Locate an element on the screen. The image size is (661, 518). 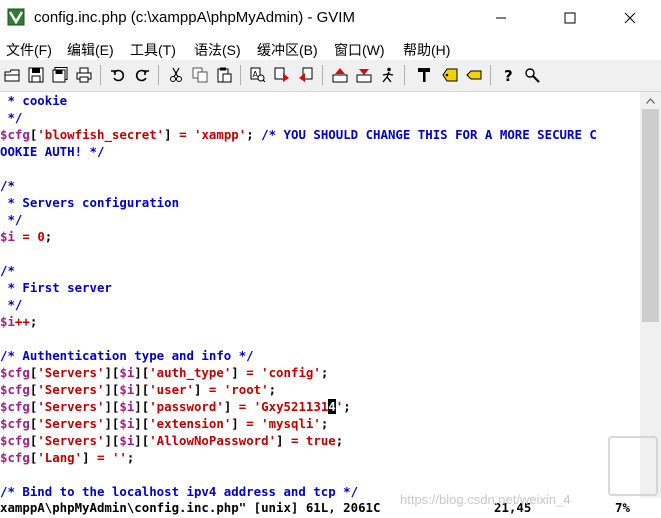
code-line: * First server is located at coordinates (56, 287).